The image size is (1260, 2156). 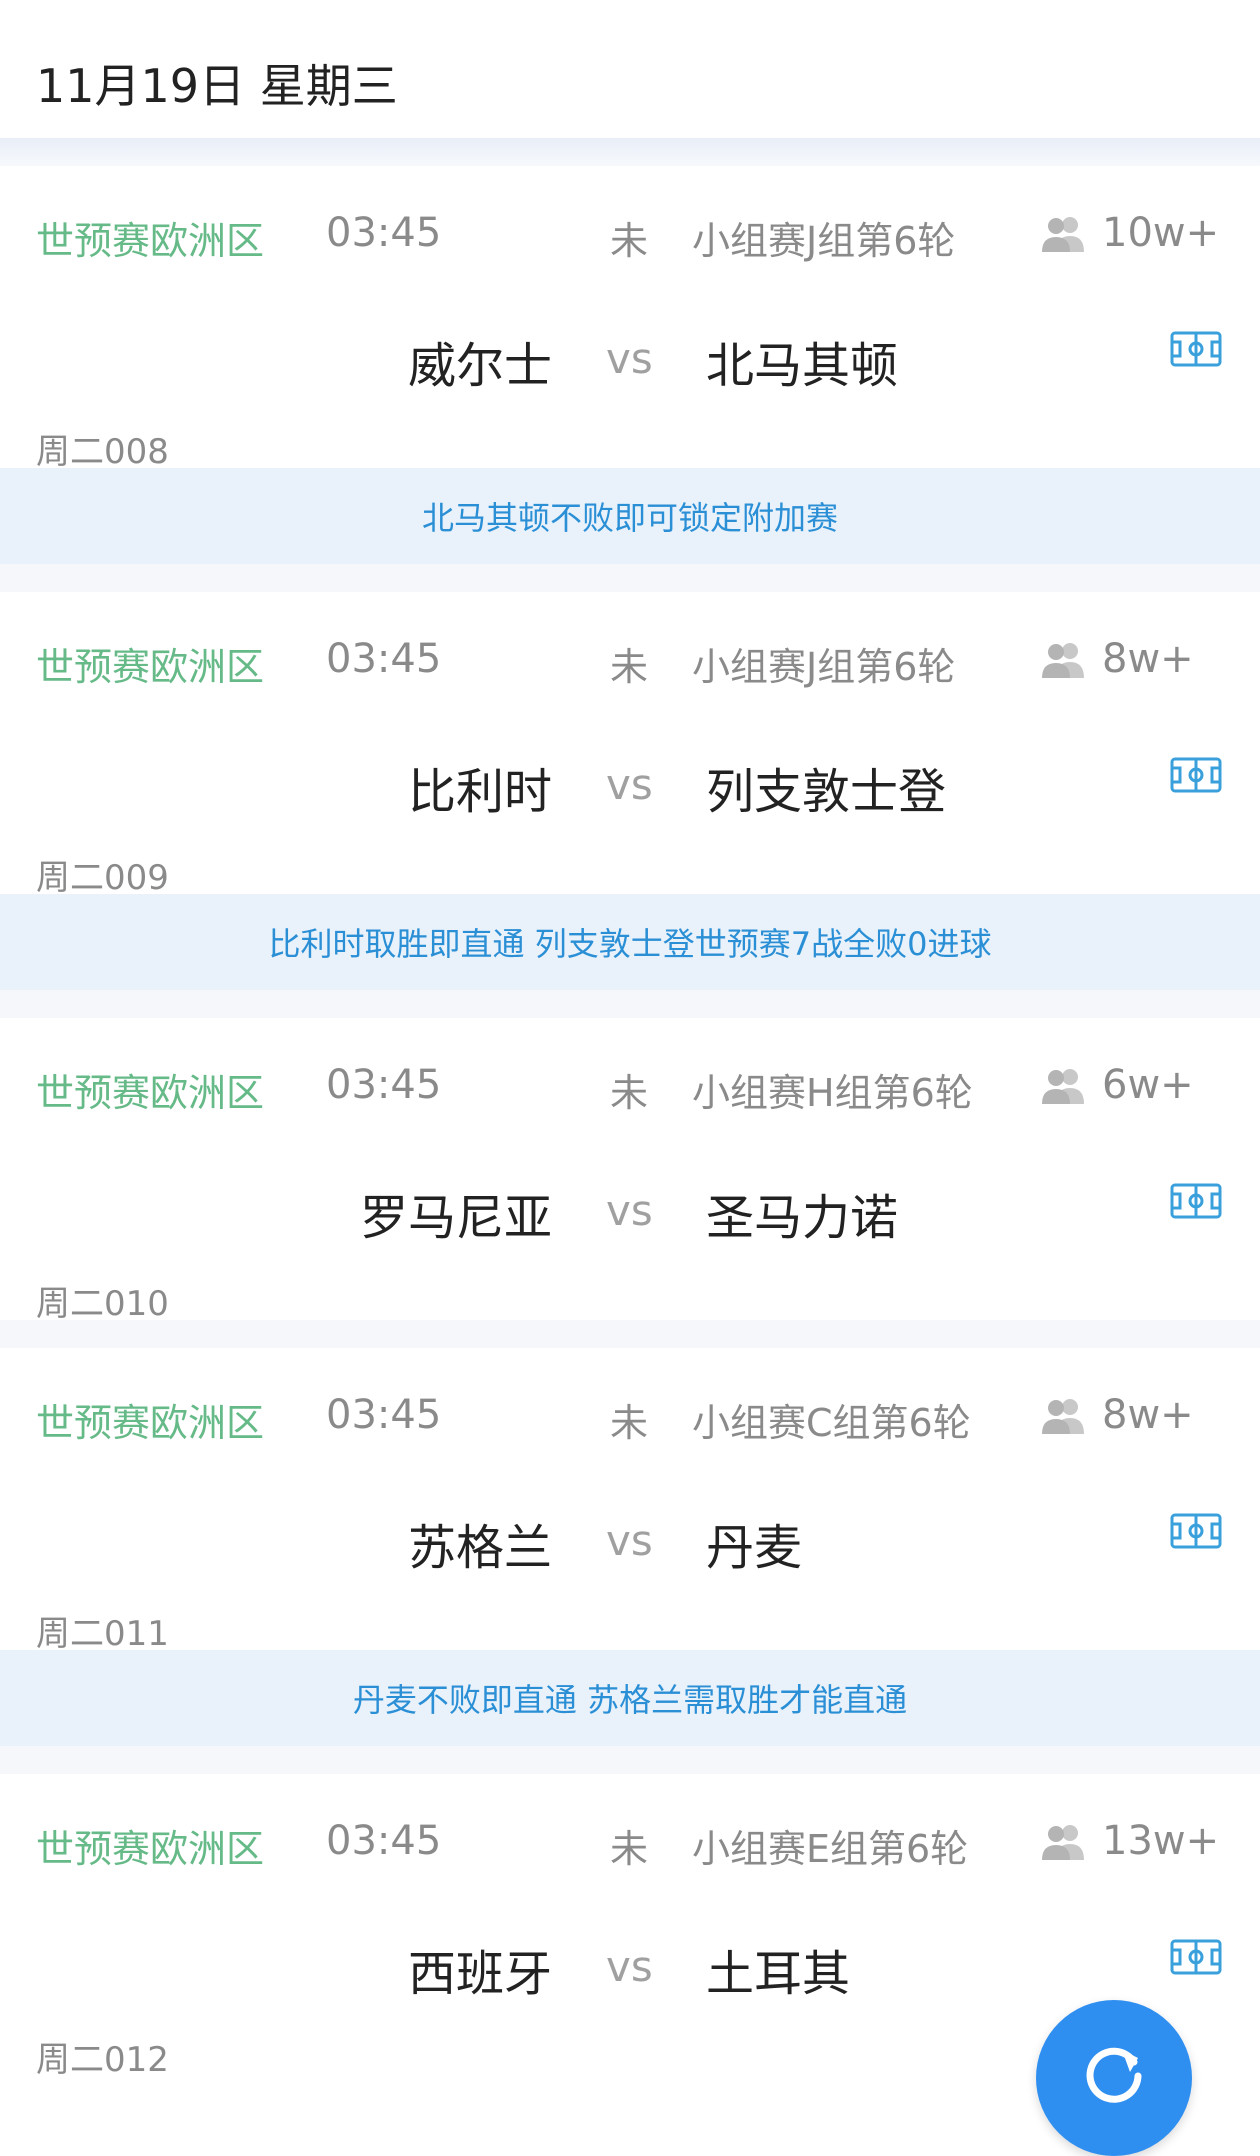 I want to click on match-round: 小组赛C组第6轮, so click(x=831, y=1423).